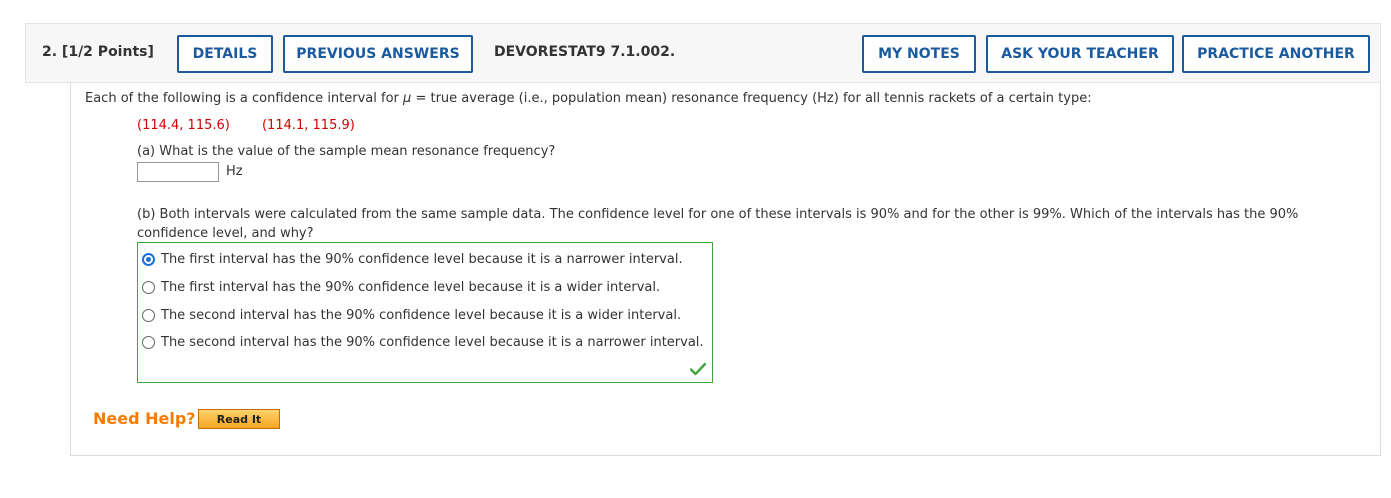 This screenshot has height=498, width=1391. What do you see at coordinates (178, 172) in the screenshot?
I see `sample-mean-input` at bounding box center [178, 172].